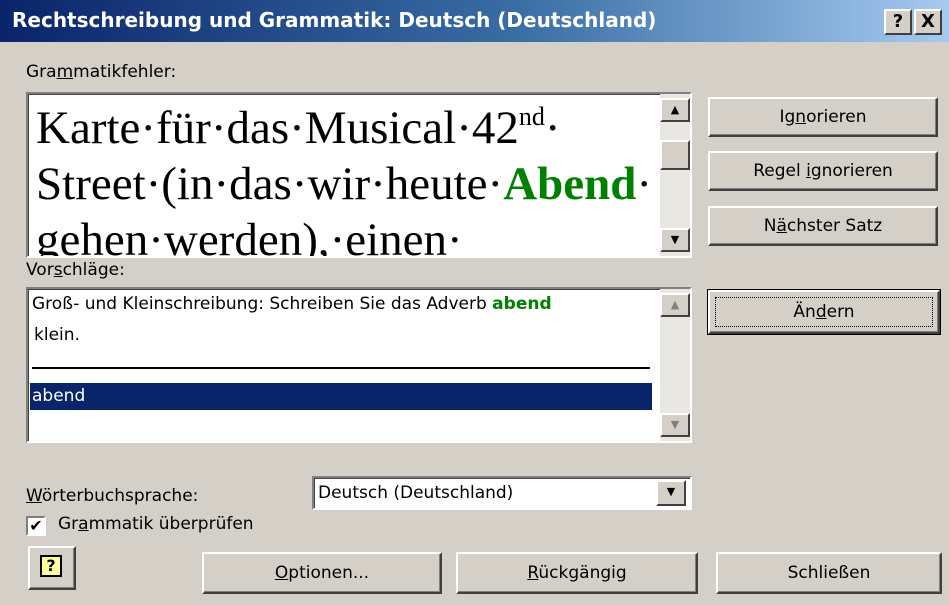 The height and width of the screenshot is (605, 949). I want to click on dictionary-language-select: Deutsch (Deutschland) ▼, so click(502, 493).